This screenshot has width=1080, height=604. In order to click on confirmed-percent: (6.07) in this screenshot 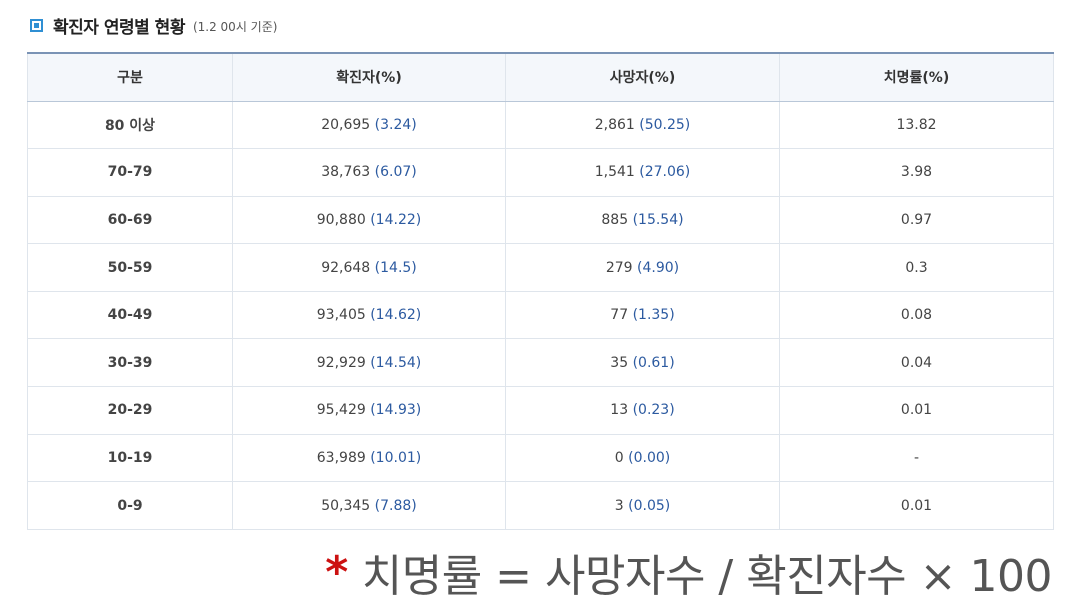, I will do `click(395, 172)`.